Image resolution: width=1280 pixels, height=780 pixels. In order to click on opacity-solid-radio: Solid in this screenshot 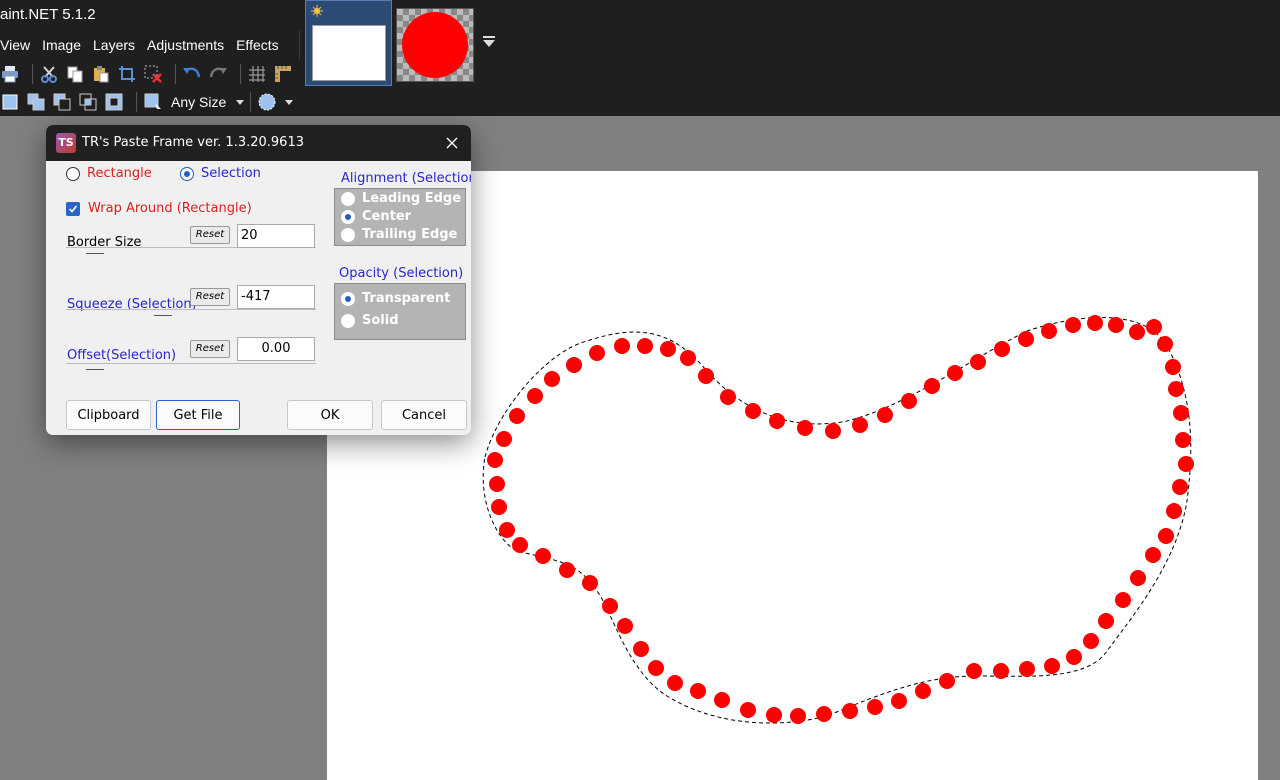, I will do `click(370, 320)`.